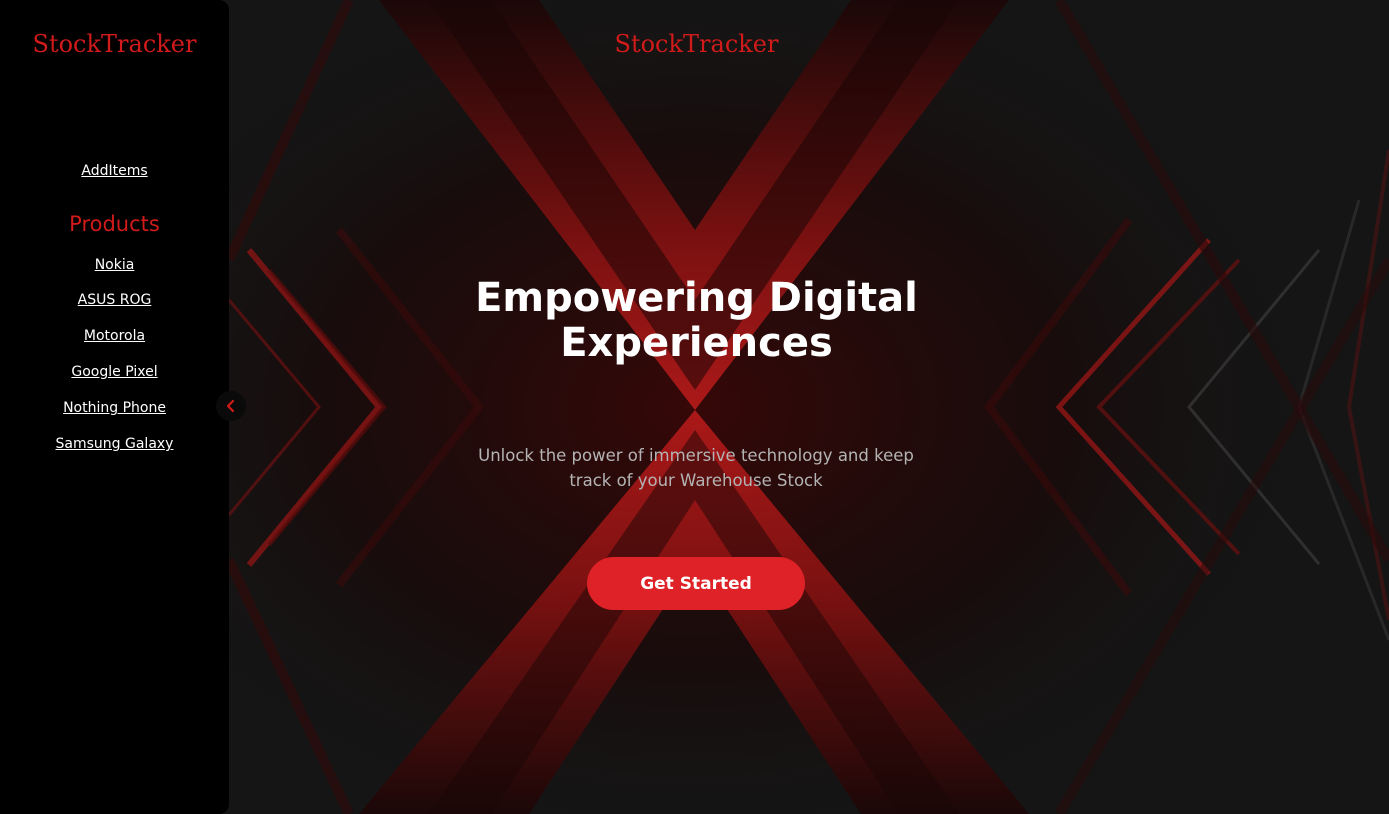  What do you see at coordinates (696, 298) in the screenshot?
I see `hero-title-line1: Empowering Digital` at bounding box center [696, 298].